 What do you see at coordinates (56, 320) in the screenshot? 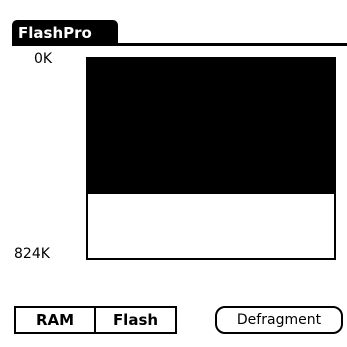
I see `ram-tab-button: RAM` at bounding box center [56, 320].